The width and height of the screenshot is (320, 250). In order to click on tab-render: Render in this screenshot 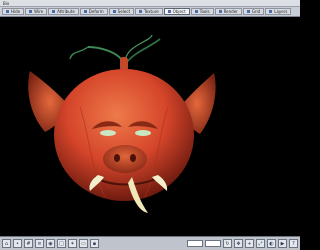, I will do `click(228, 11)`.